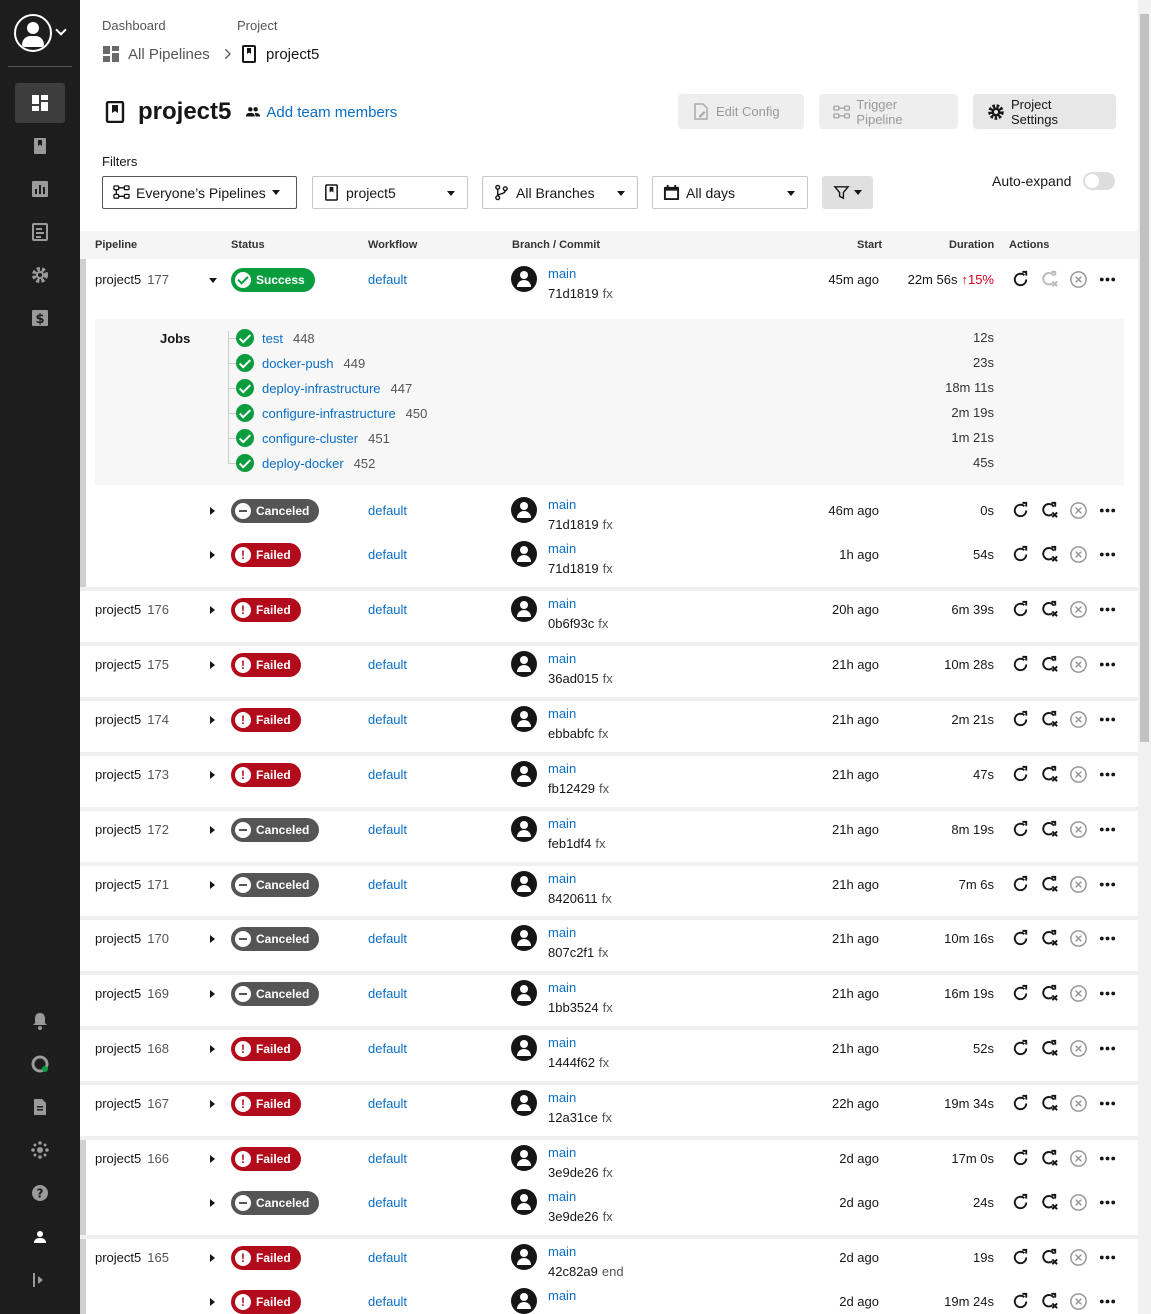 The image size is (1151, 1314). I want to click on notifications-bell-icon, so click(40, 1021).